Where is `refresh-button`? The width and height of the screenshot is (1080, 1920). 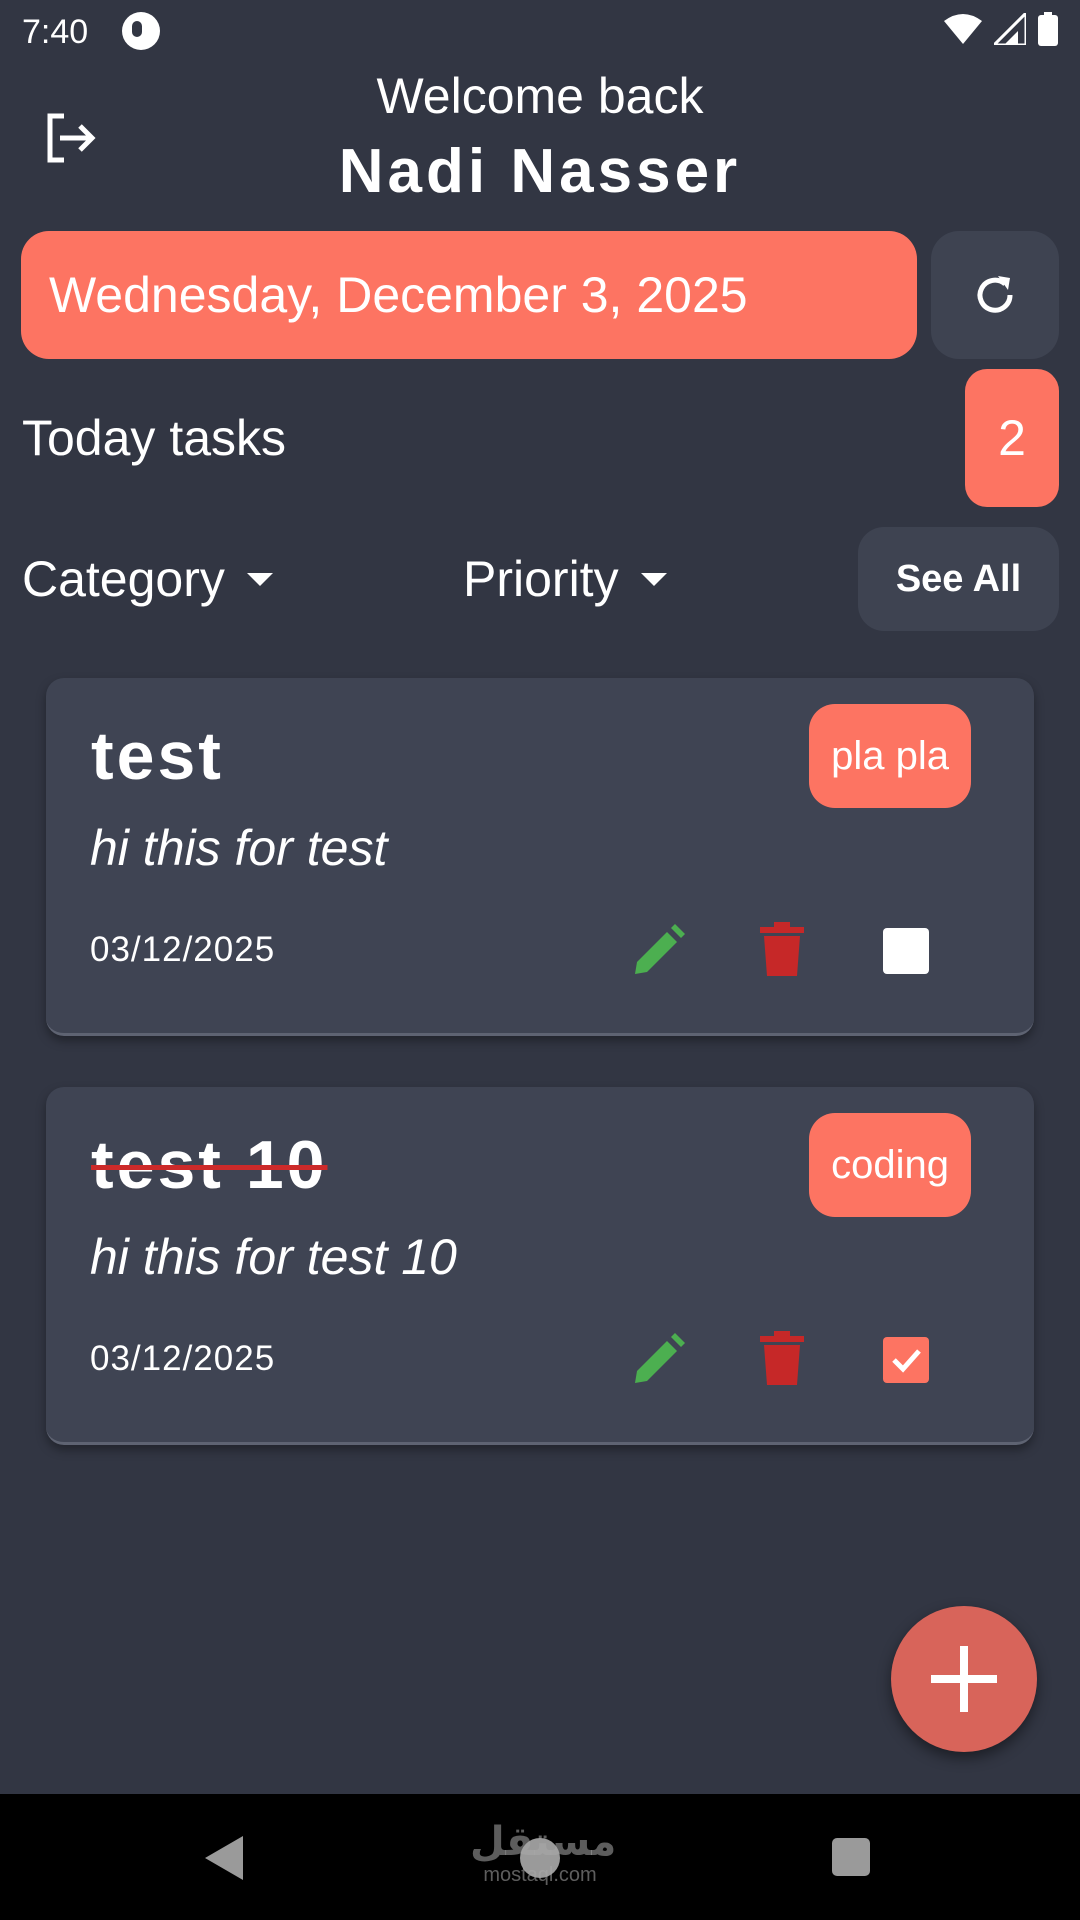 refresh-button is located at coordinates (995, 295).